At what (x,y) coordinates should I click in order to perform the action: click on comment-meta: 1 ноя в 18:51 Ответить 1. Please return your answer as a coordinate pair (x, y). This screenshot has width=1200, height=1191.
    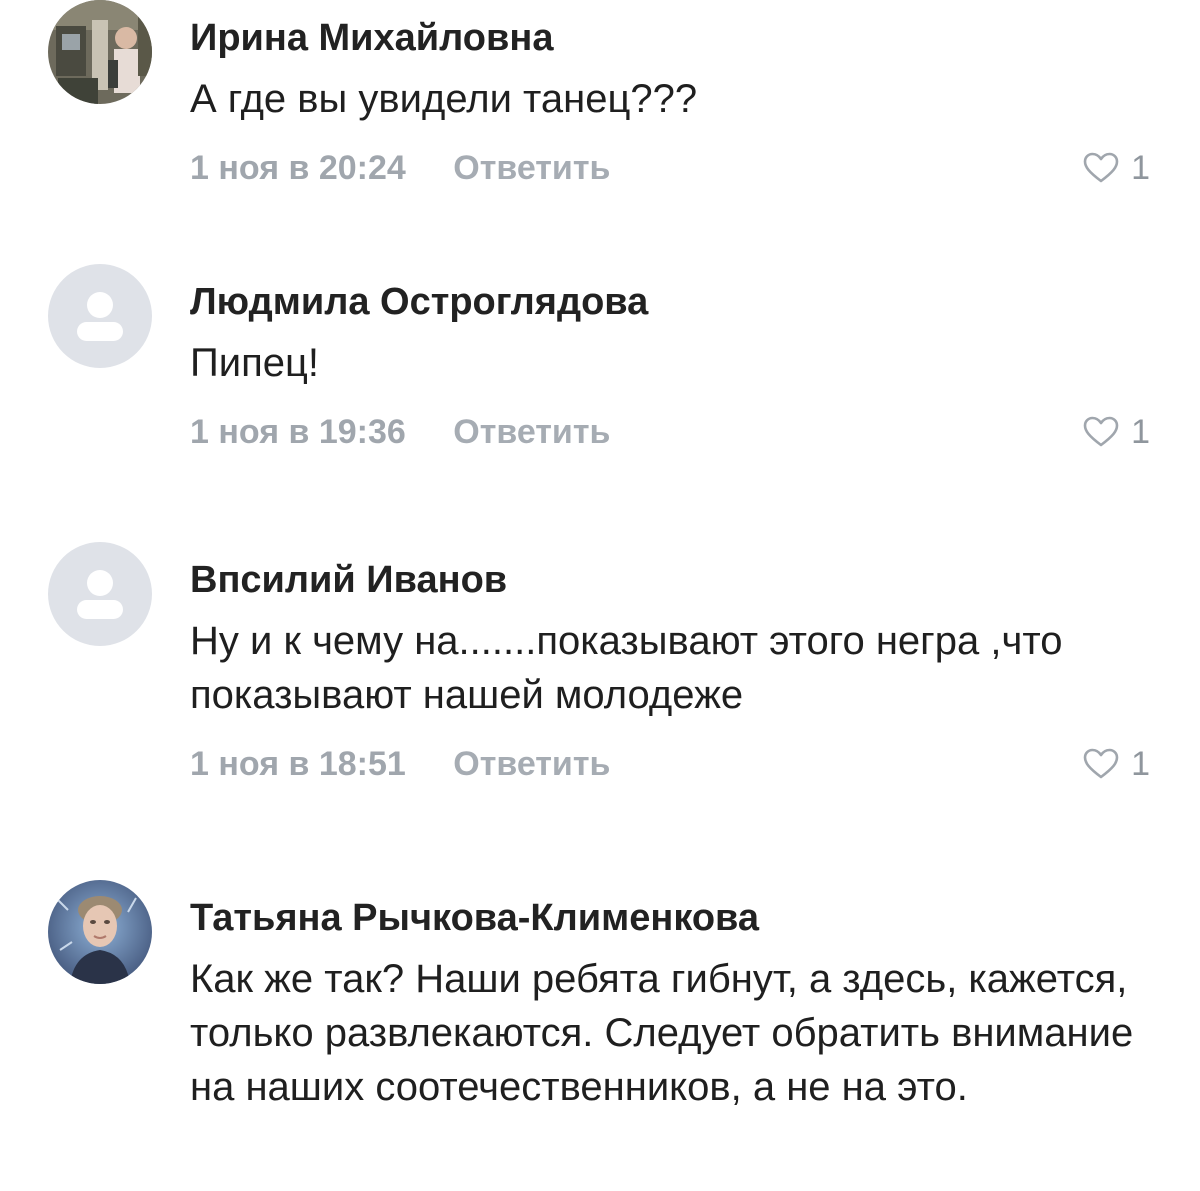
    Looking at the image, I should click on (671, 764).